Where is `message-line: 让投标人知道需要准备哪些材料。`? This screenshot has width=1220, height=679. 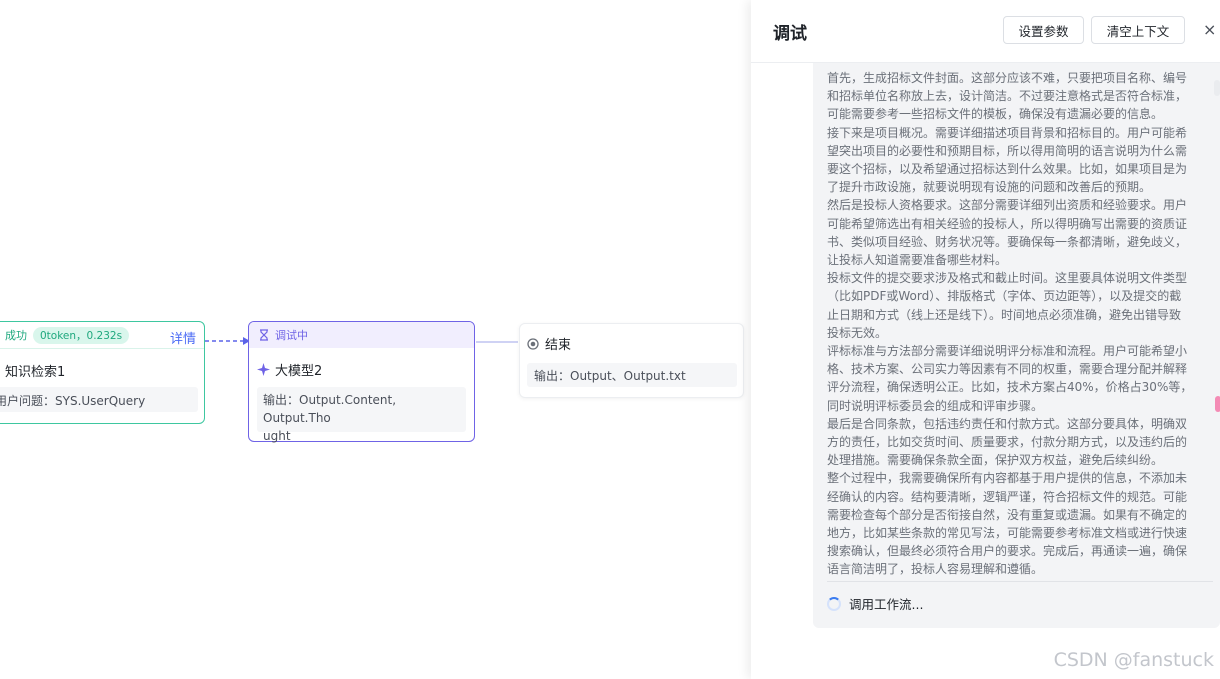
message-line: 让投标人知道需要准备哪些材料。 is located at coordinates (917, 260).